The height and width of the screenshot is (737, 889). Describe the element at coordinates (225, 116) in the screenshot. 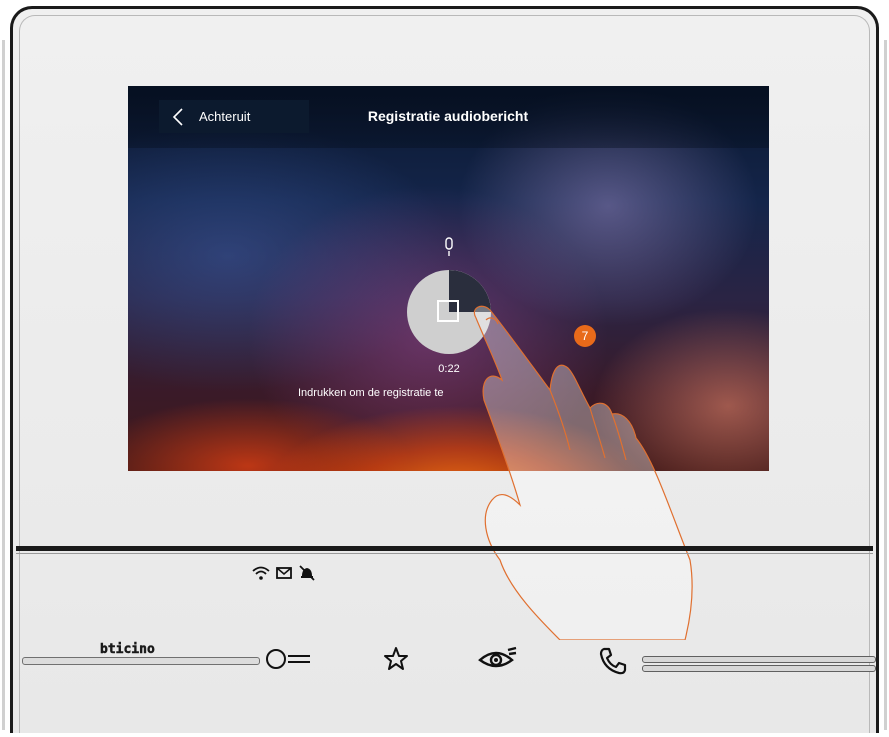

I see `back-button-label: Achteruit` at that location.